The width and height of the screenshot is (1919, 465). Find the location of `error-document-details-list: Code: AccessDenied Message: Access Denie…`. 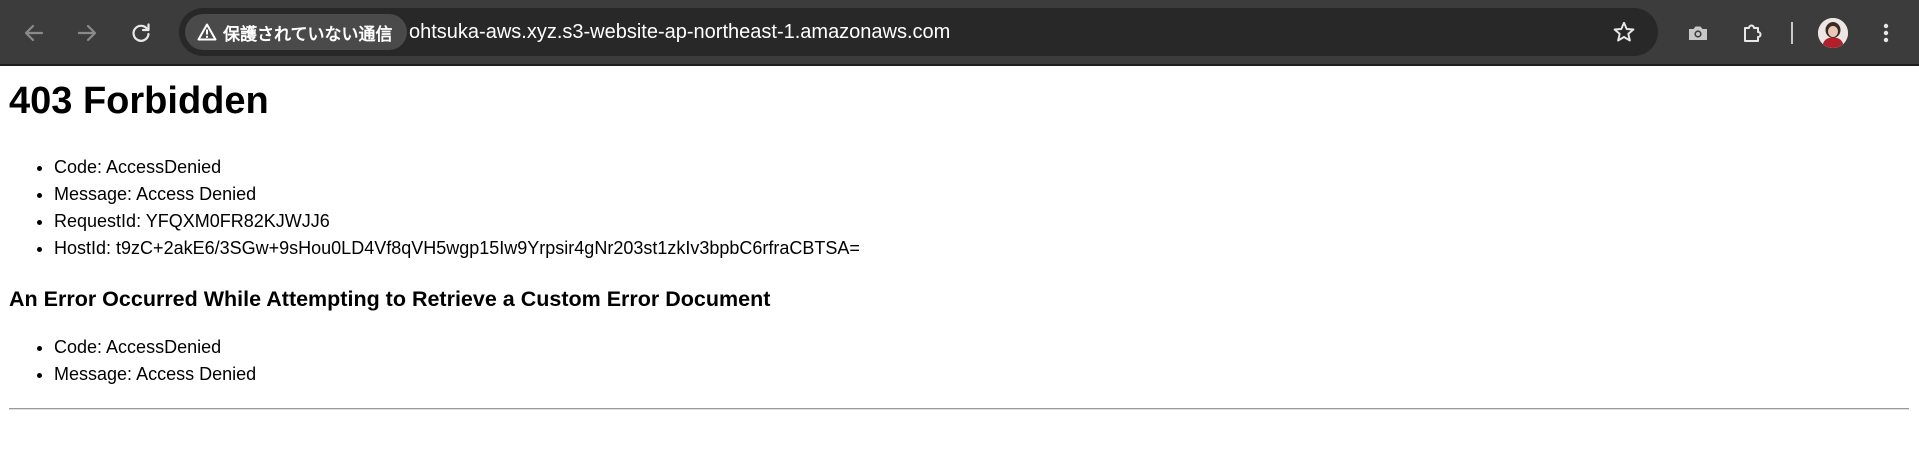

error-document-details-list: Code: AccessDenied Message: Access Denie… is located at coordinates (128, 361).